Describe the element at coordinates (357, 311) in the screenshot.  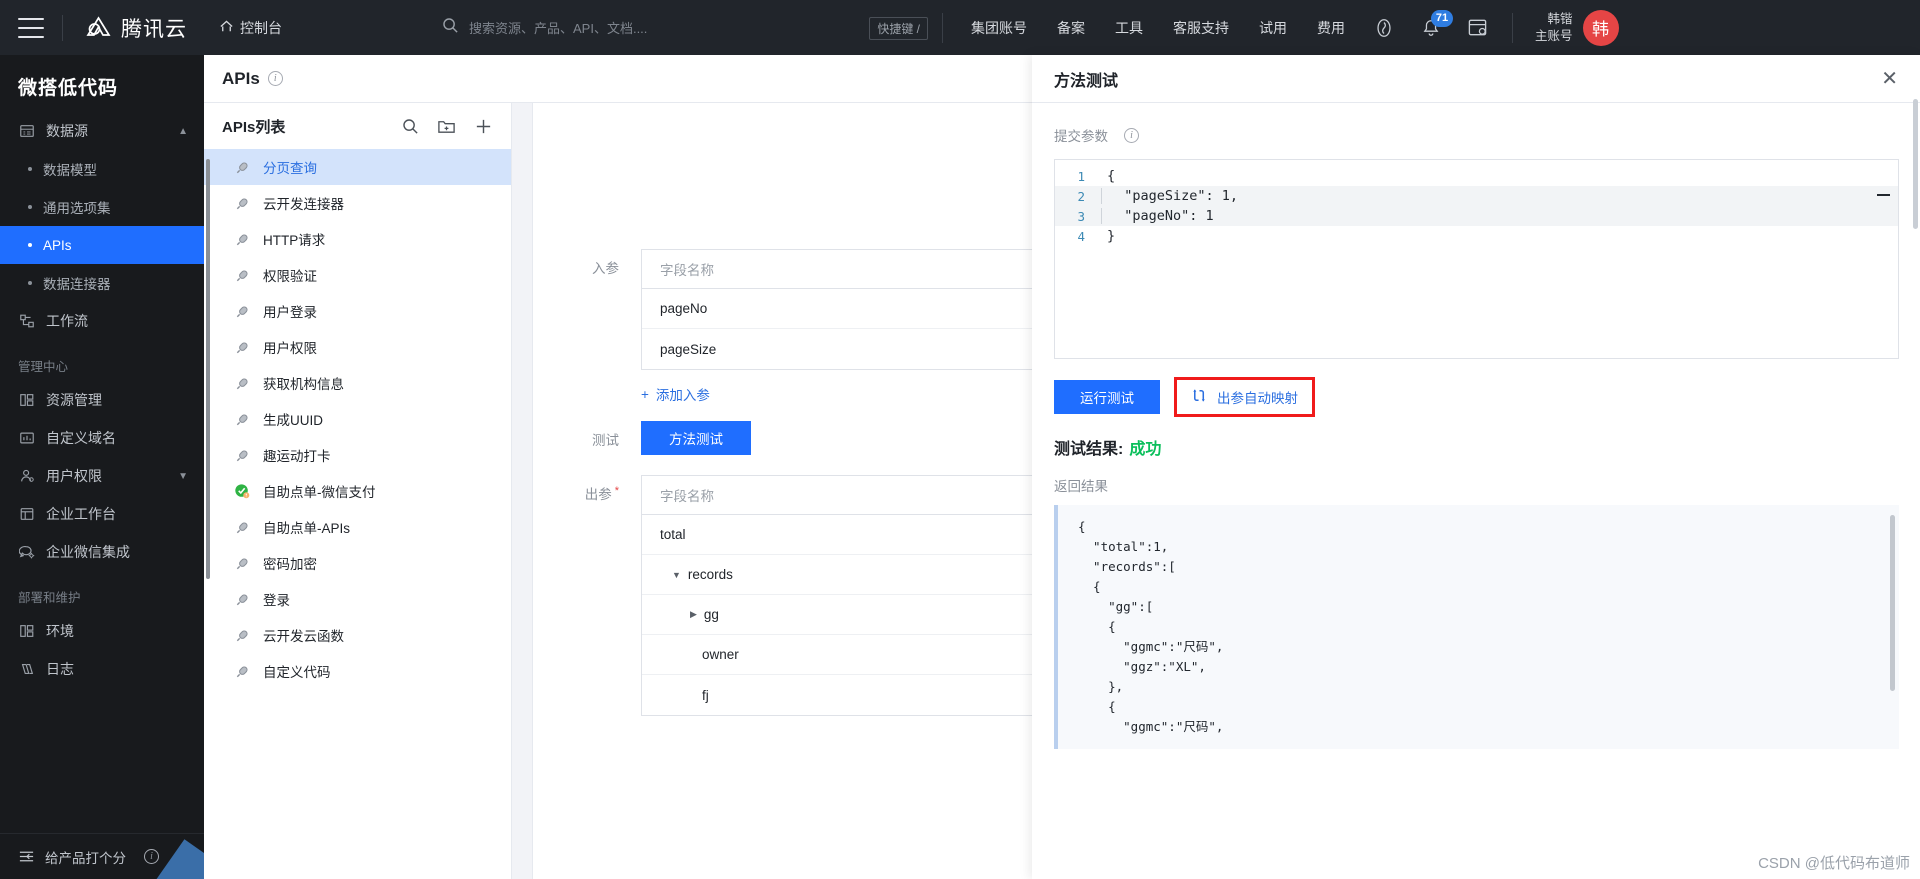
I see `api-list-item-5: 用户登录` at that location.